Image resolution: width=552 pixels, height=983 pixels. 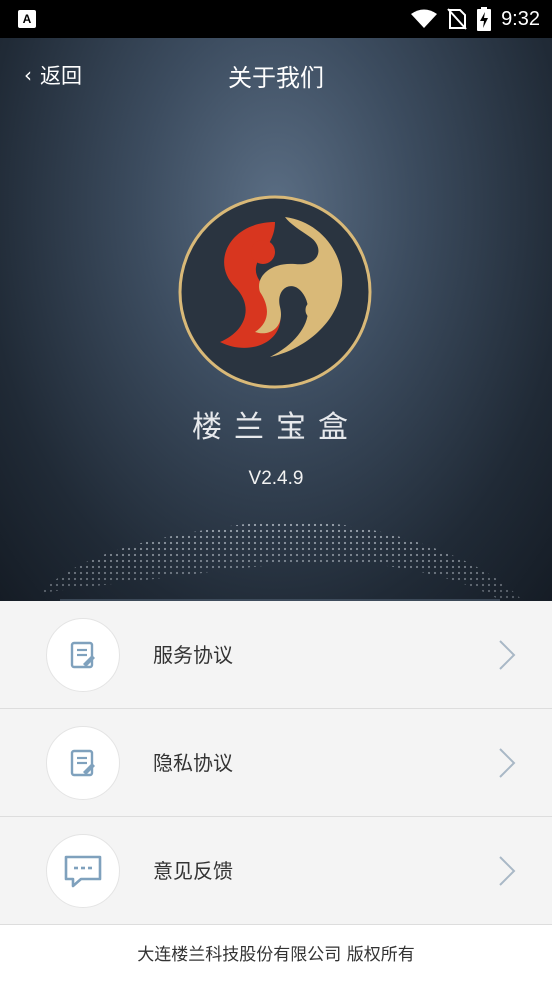 What do you see at coordinates (276, 655) in the screenshot?
I see `menu-item-service-agreement: 服务协议` at bounding box center [276, 655].